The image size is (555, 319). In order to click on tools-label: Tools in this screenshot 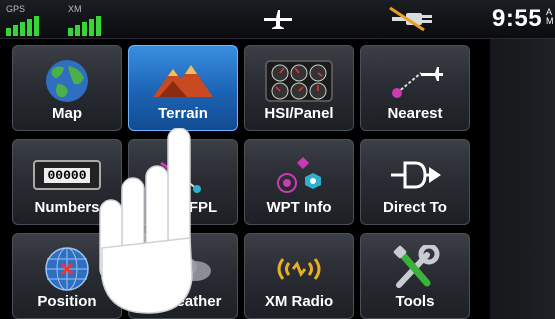, I will do `click(415, 301)`.